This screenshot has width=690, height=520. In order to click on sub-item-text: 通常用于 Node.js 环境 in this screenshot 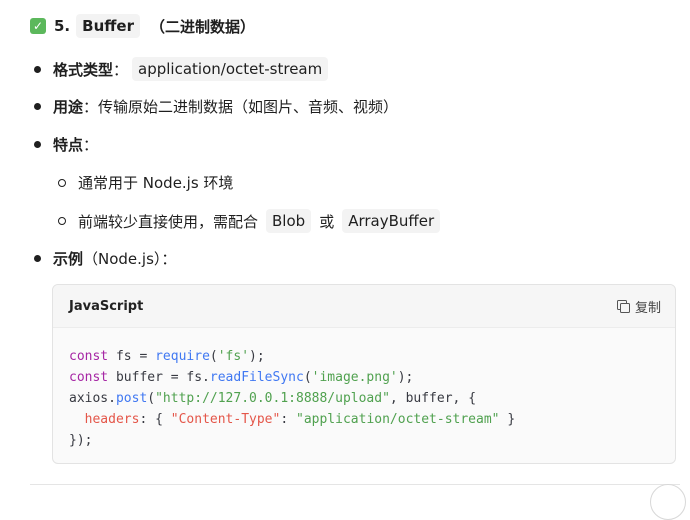, I will do `click(156, 183)`.